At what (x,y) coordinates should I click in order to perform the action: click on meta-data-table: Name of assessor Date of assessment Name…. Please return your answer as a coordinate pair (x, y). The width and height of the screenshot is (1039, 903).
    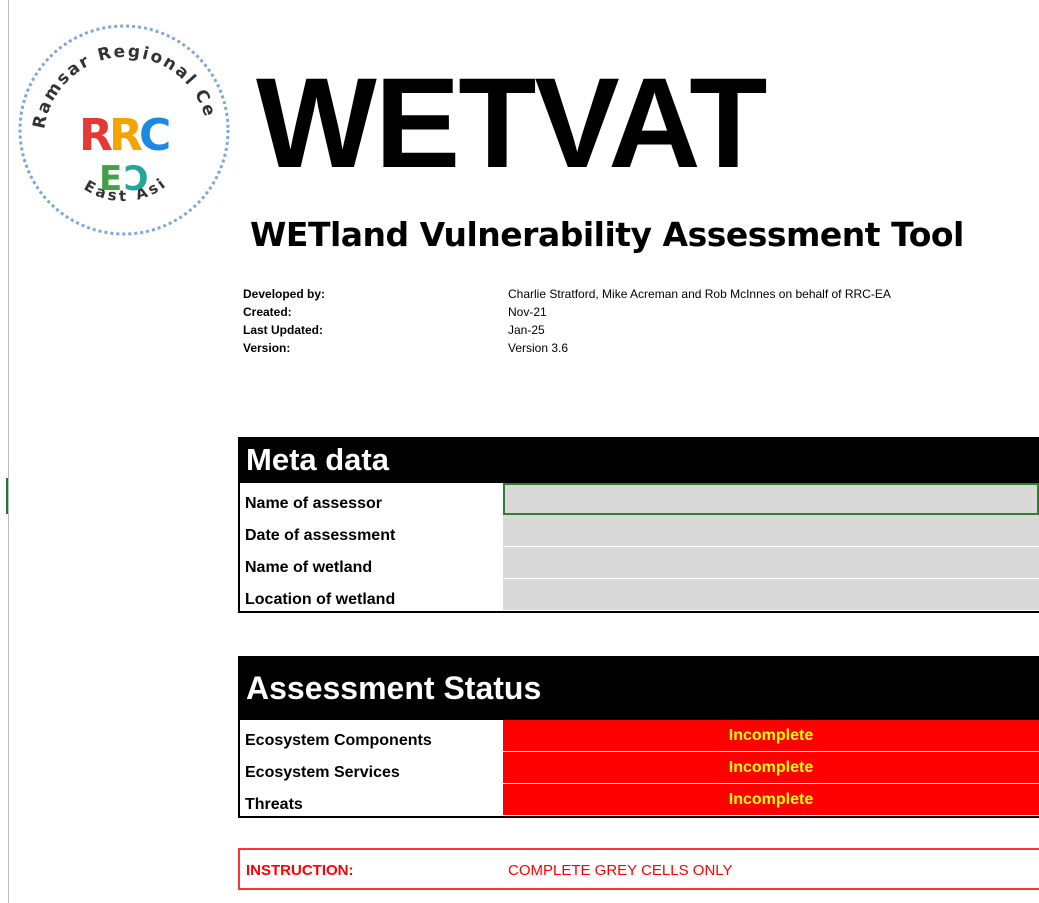
    Looking at the image, I should click on (638, 547).